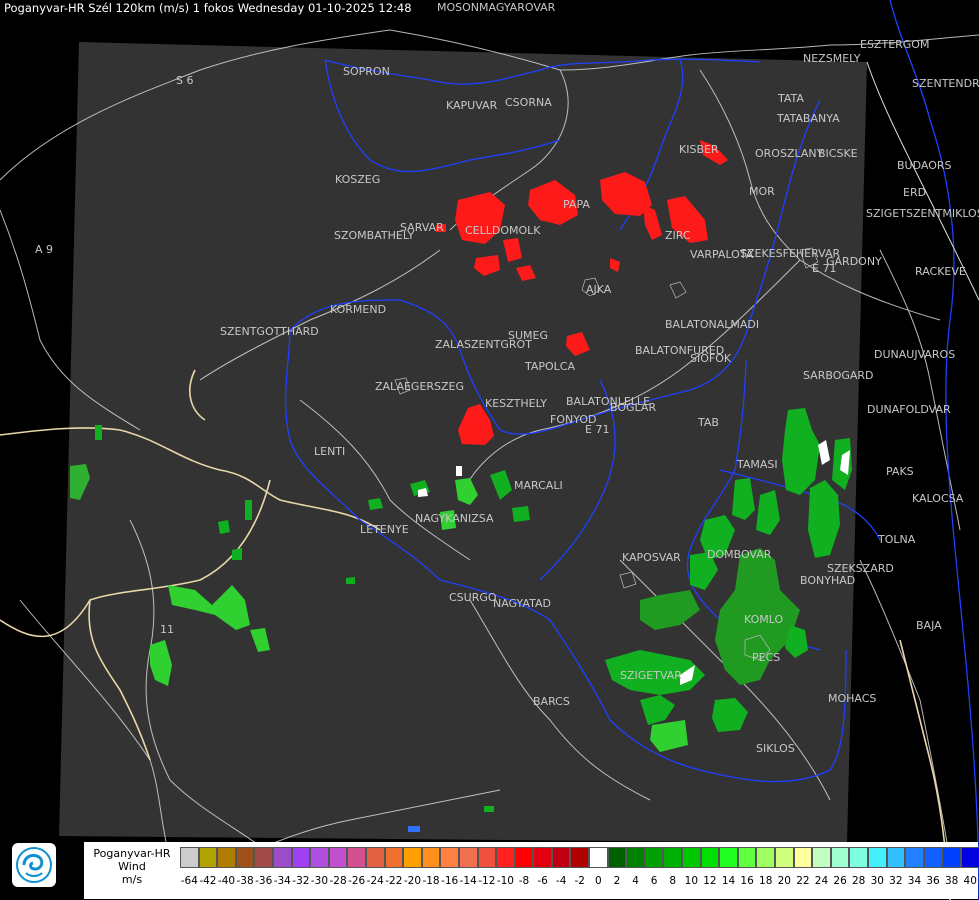  What do you see at coordinates (450, 881) in the screenshot?
I see `legend-tick-label: -16` at bounding box center [450, 881].